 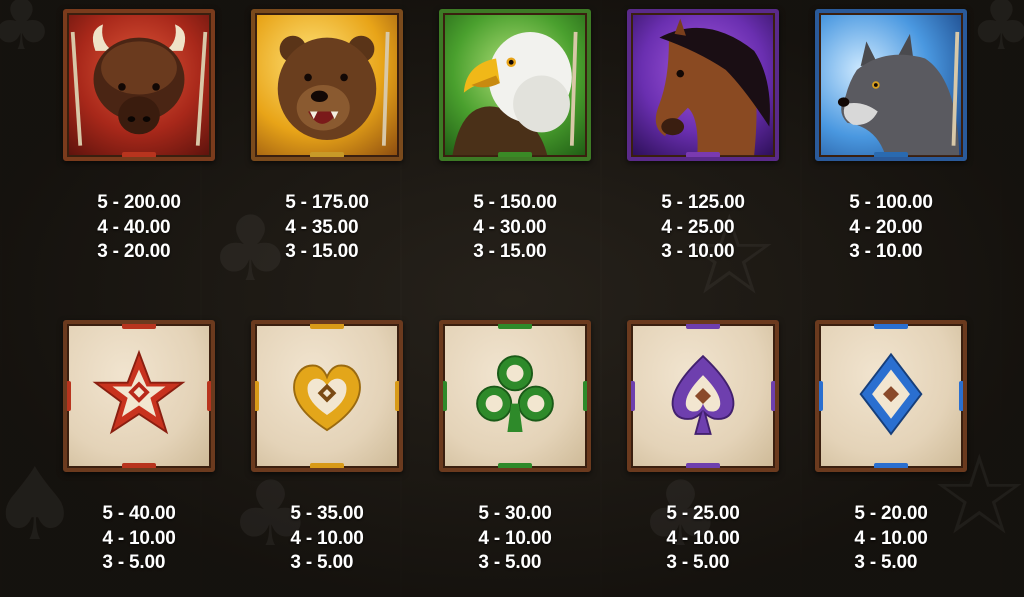 I want to click on paytable-item-club: 5 - 30.00 4 - 10.00 3 - 5.00, so click(x=515, y=448).